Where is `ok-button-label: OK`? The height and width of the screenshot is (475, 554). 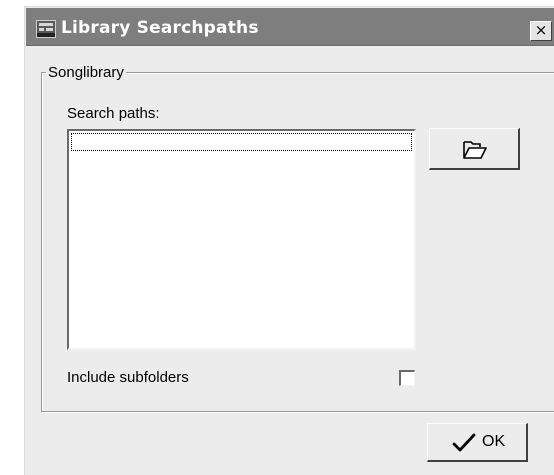
ok-button-label: OK is located at coordinates (494, 441).